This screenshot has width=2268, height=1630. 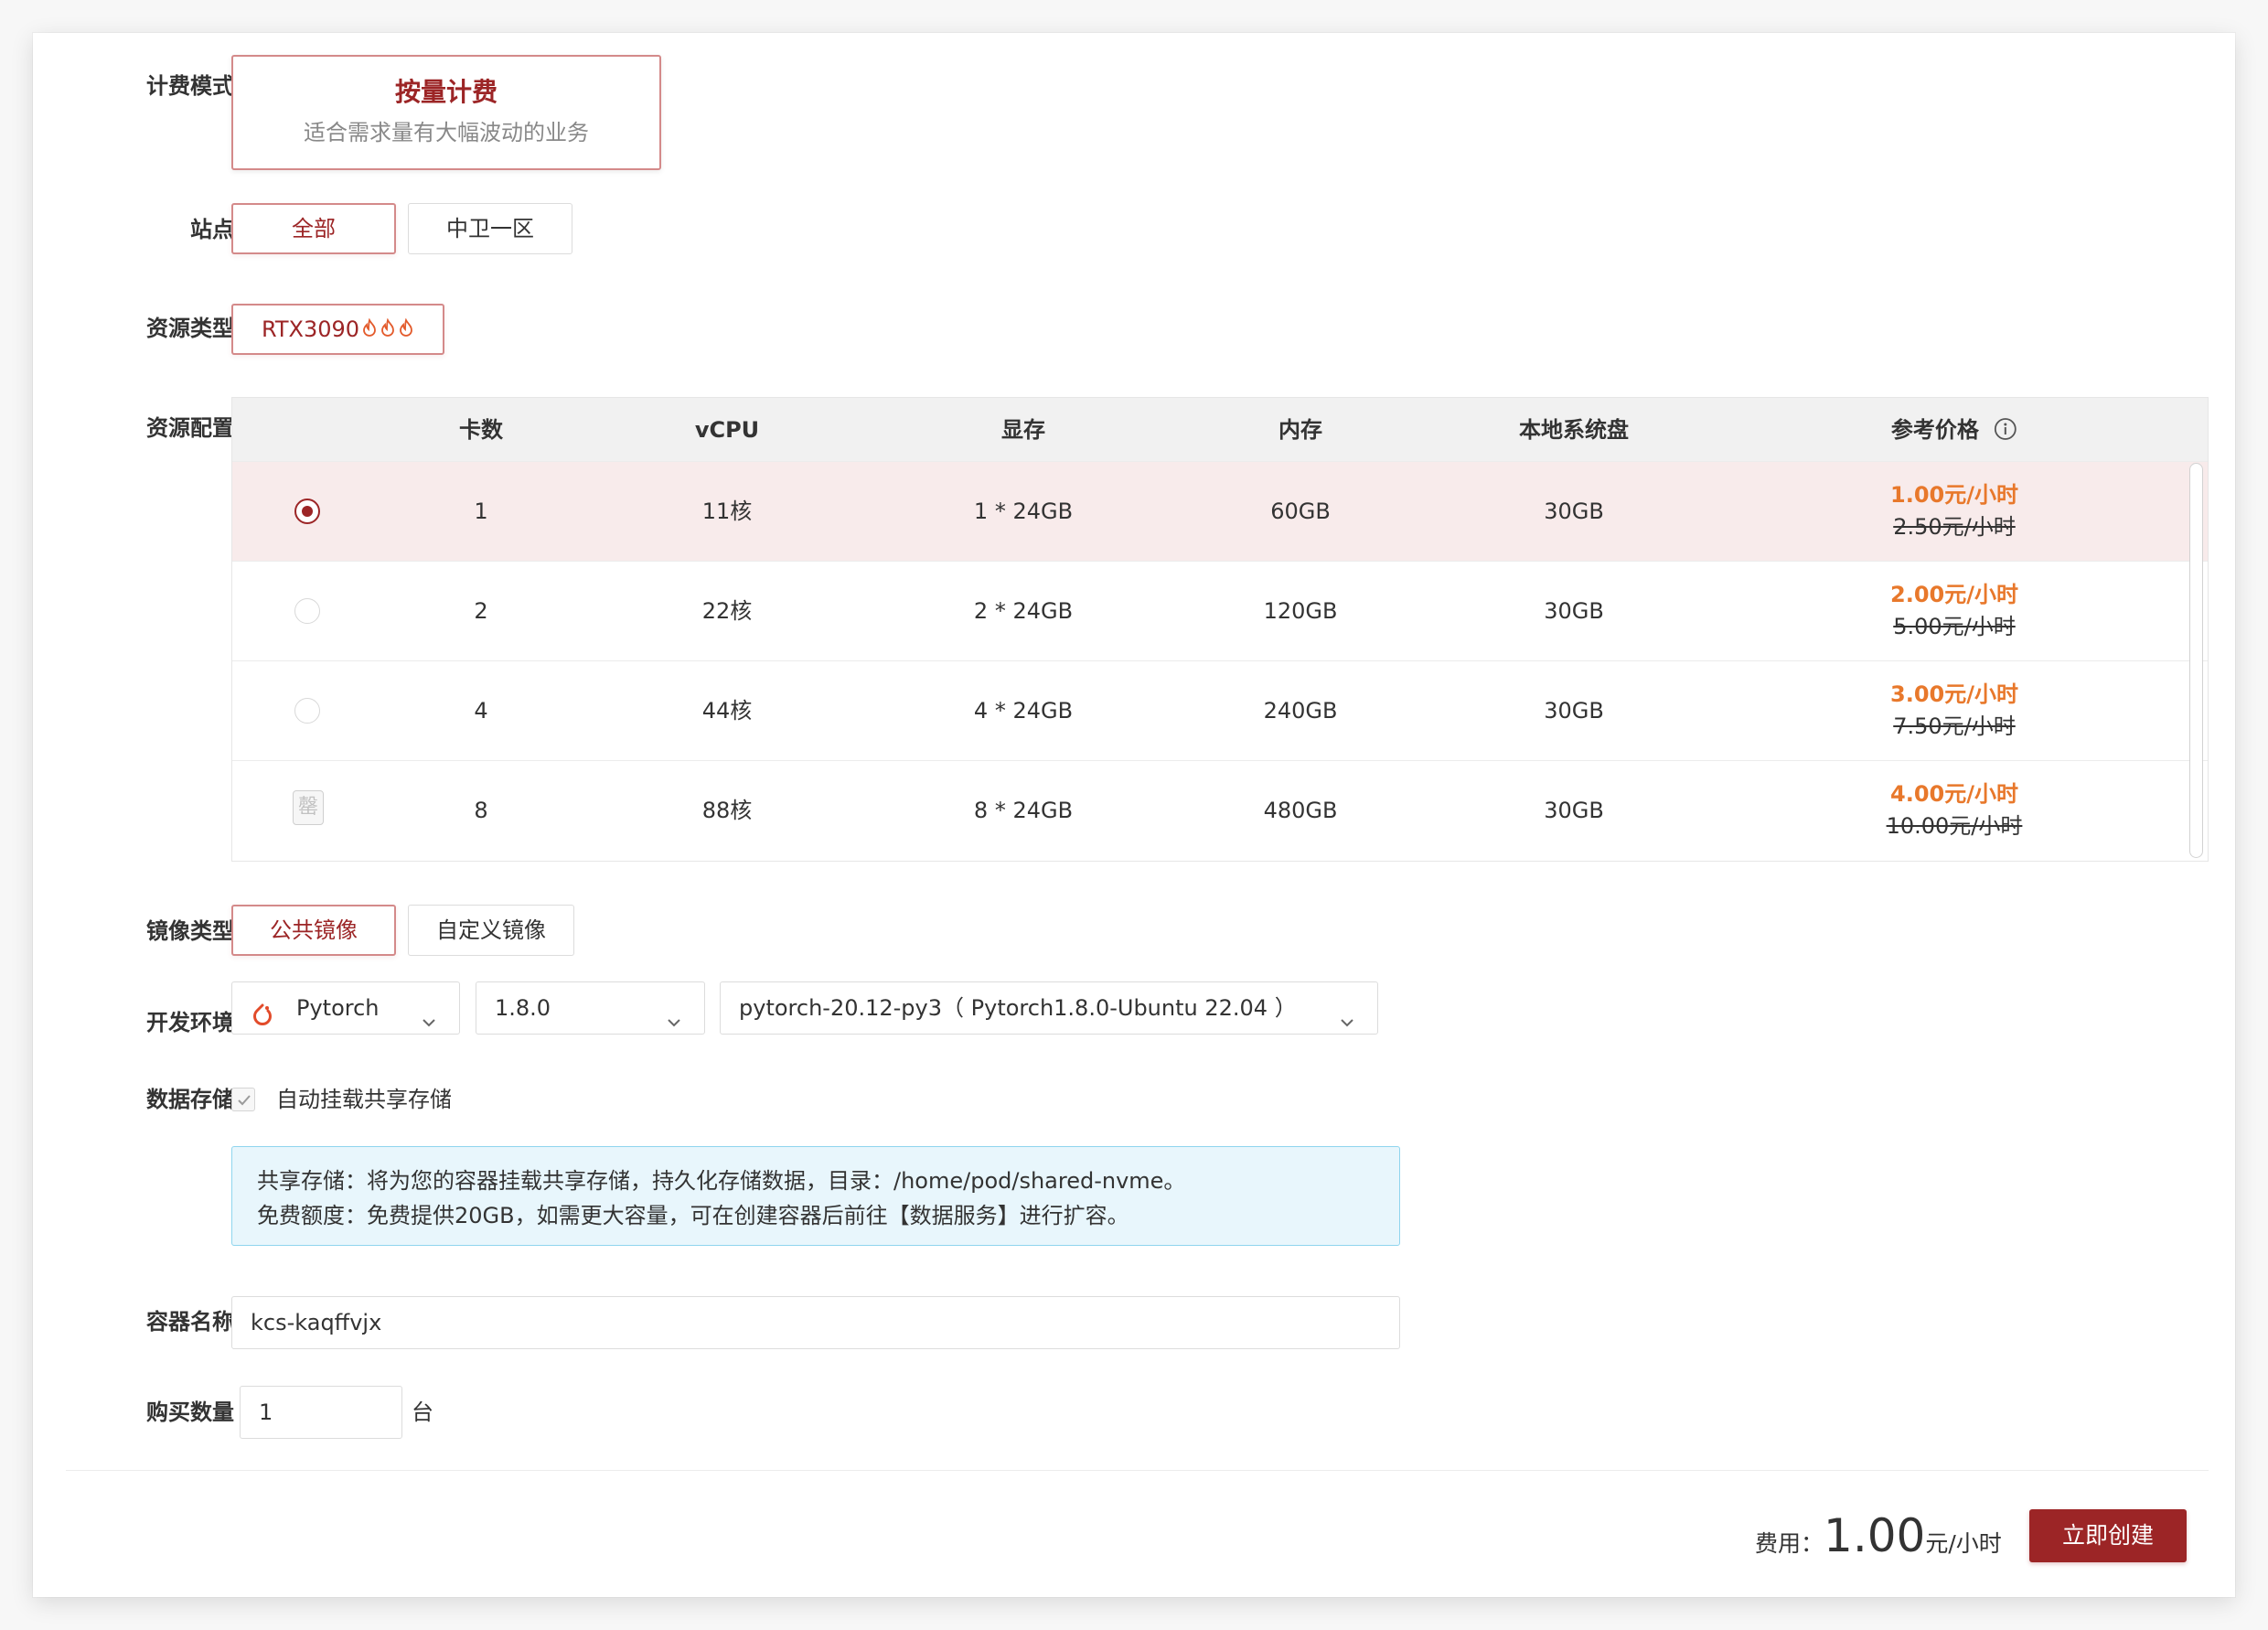 I want to click on sold-out-icon: 罄, so click(x=308, y=807).